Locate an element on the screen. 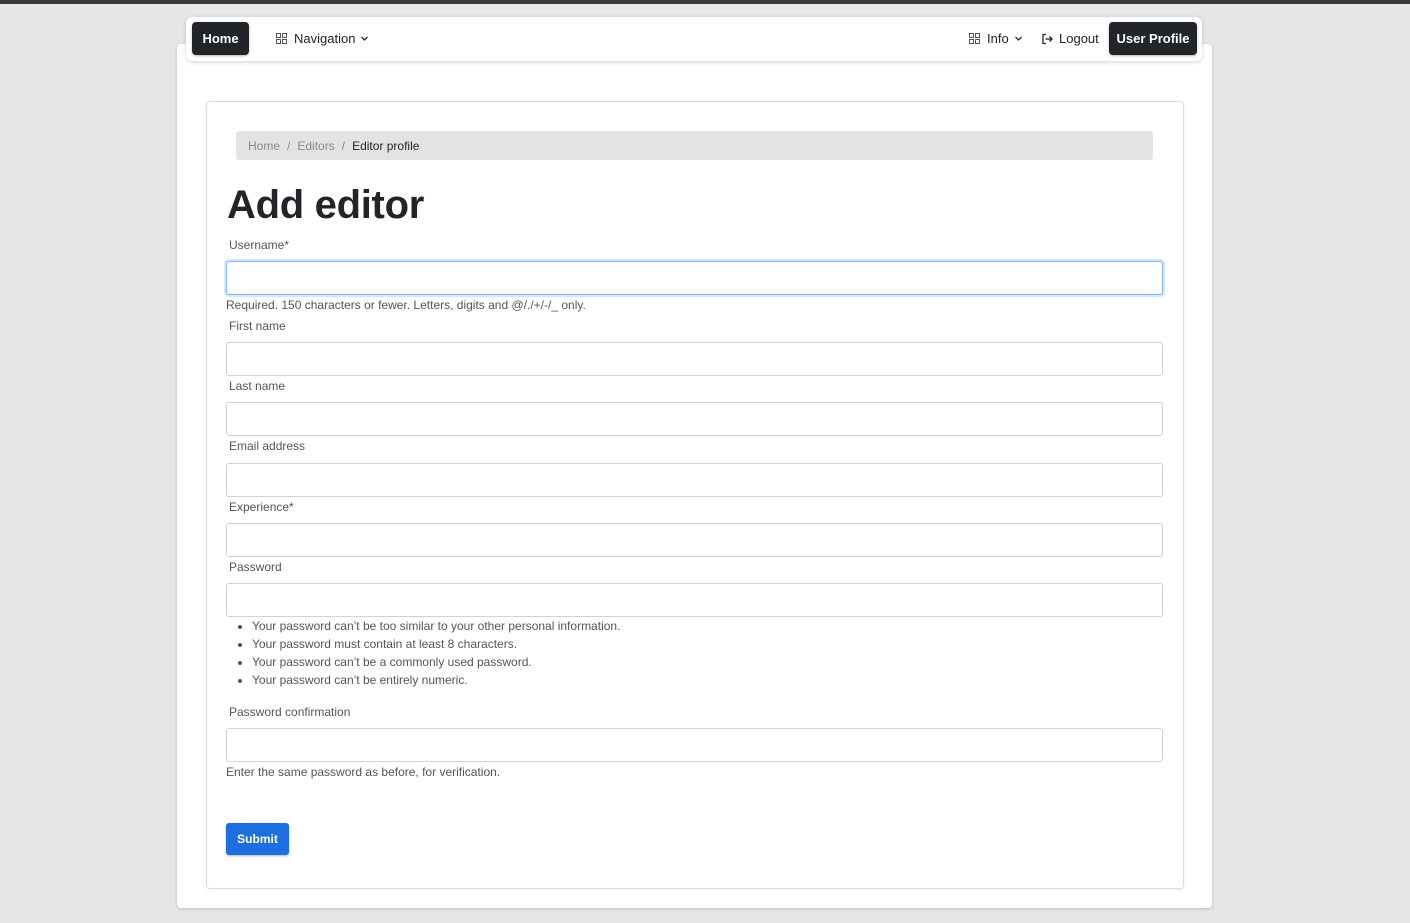 This screenshot has width=1410, height=923. breadcrumb: Home / Editors / Editor profile is located at coordinates (694, 145).